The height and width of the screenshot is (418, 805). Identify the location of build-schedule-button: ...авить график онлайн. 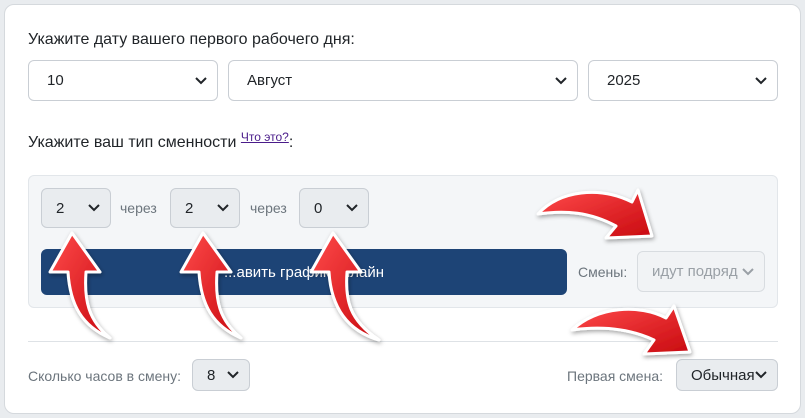
(304, 272).